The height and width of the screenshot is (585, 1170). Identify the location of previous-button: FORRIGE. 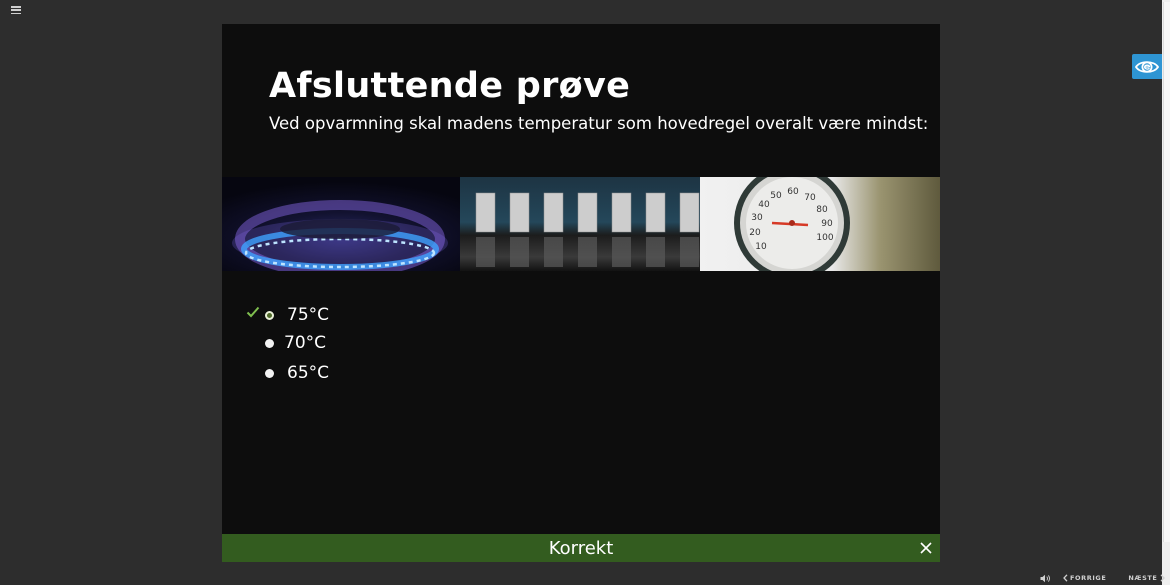
(1084, 578).